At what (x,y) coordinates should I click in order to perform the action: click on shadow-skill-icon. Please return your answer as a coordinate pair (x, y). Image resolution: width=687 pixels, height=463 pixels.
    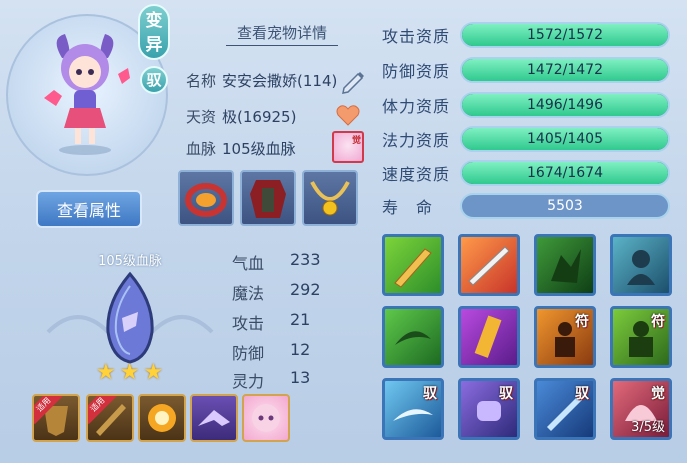
    Looking at the image, I should click on (566, 266).